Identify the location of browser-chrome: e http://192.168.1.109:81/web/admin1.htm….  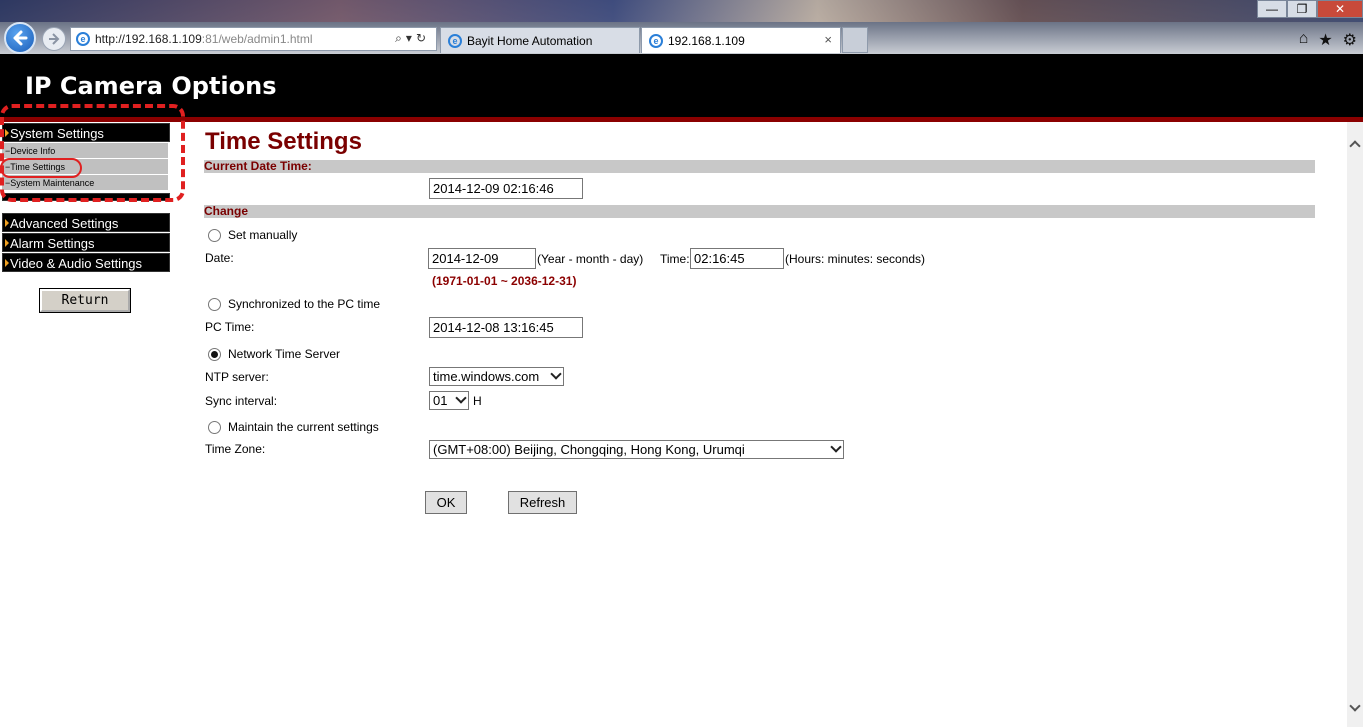
(681, 27).